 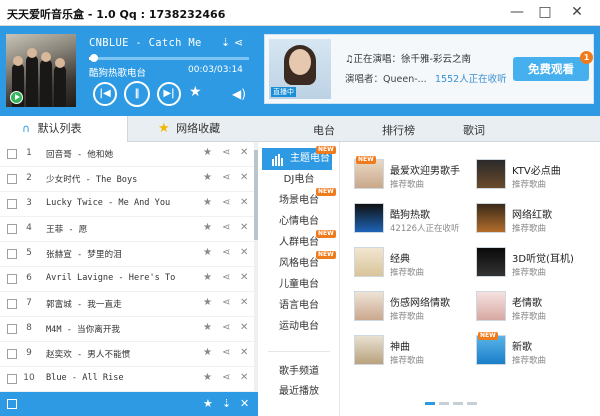 What do you see at coordinates (299, 389) in the screenshot?
I see `recent-plays: 最近播放` at bounding box center [299, 389].